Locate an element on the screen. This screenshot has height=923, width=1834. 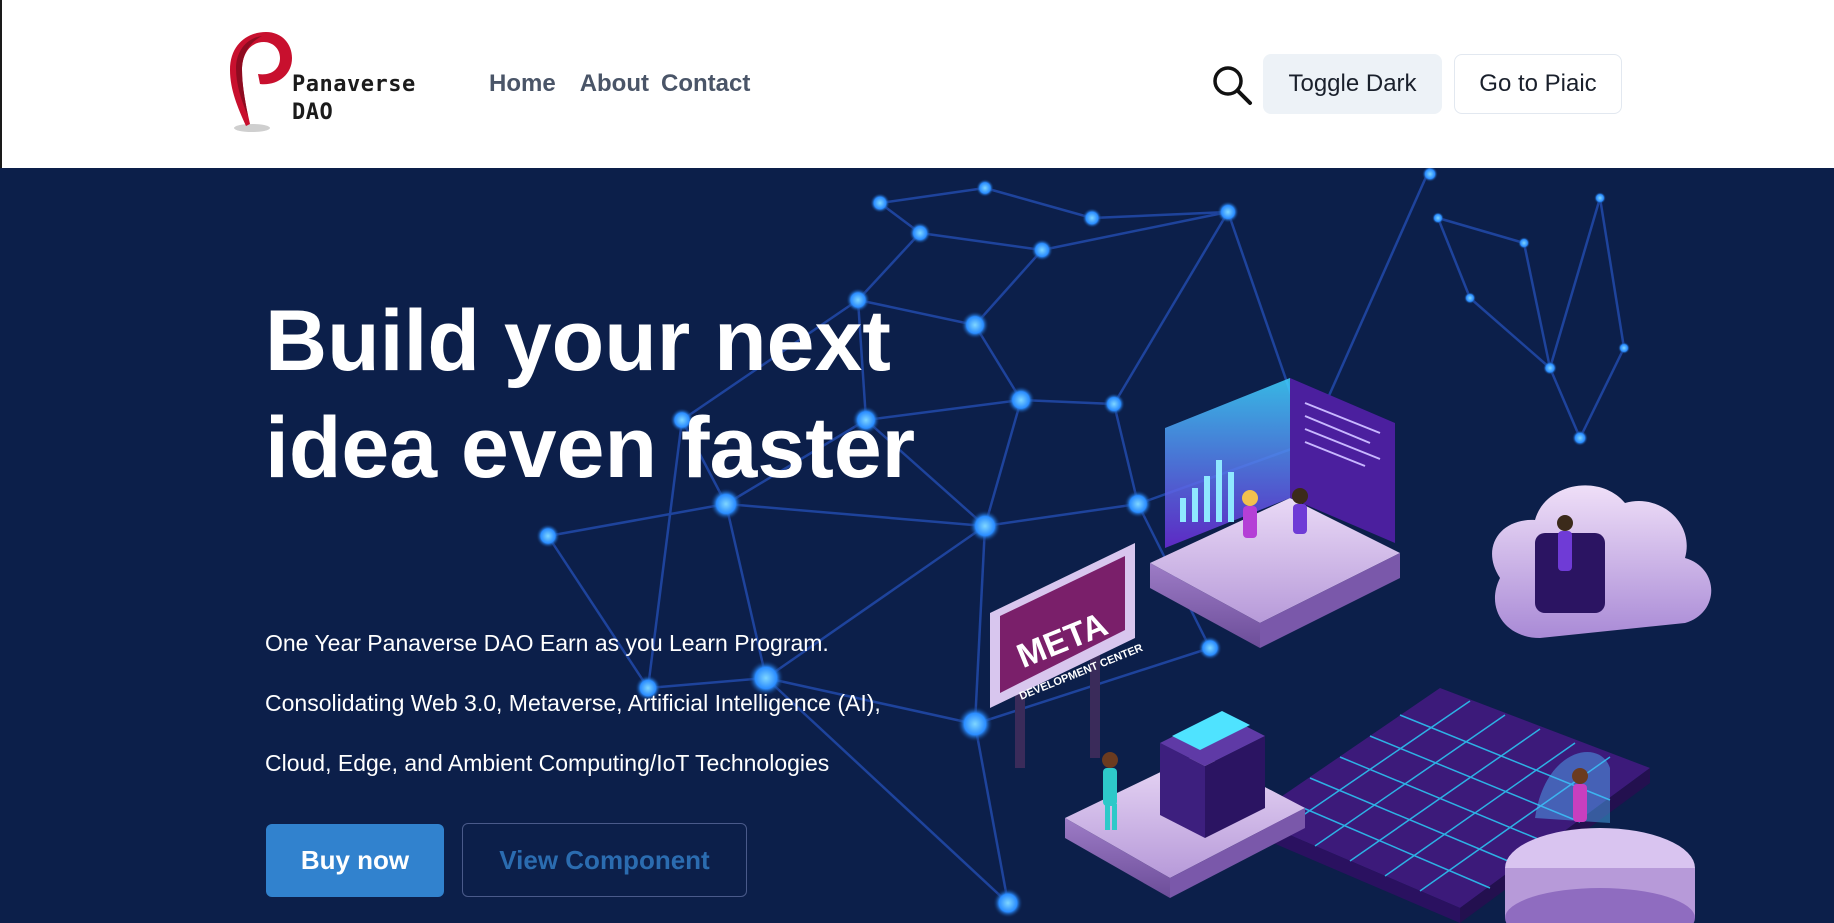
panaverse-logo: Panaverse DAO is located at coordinates (324, 82).